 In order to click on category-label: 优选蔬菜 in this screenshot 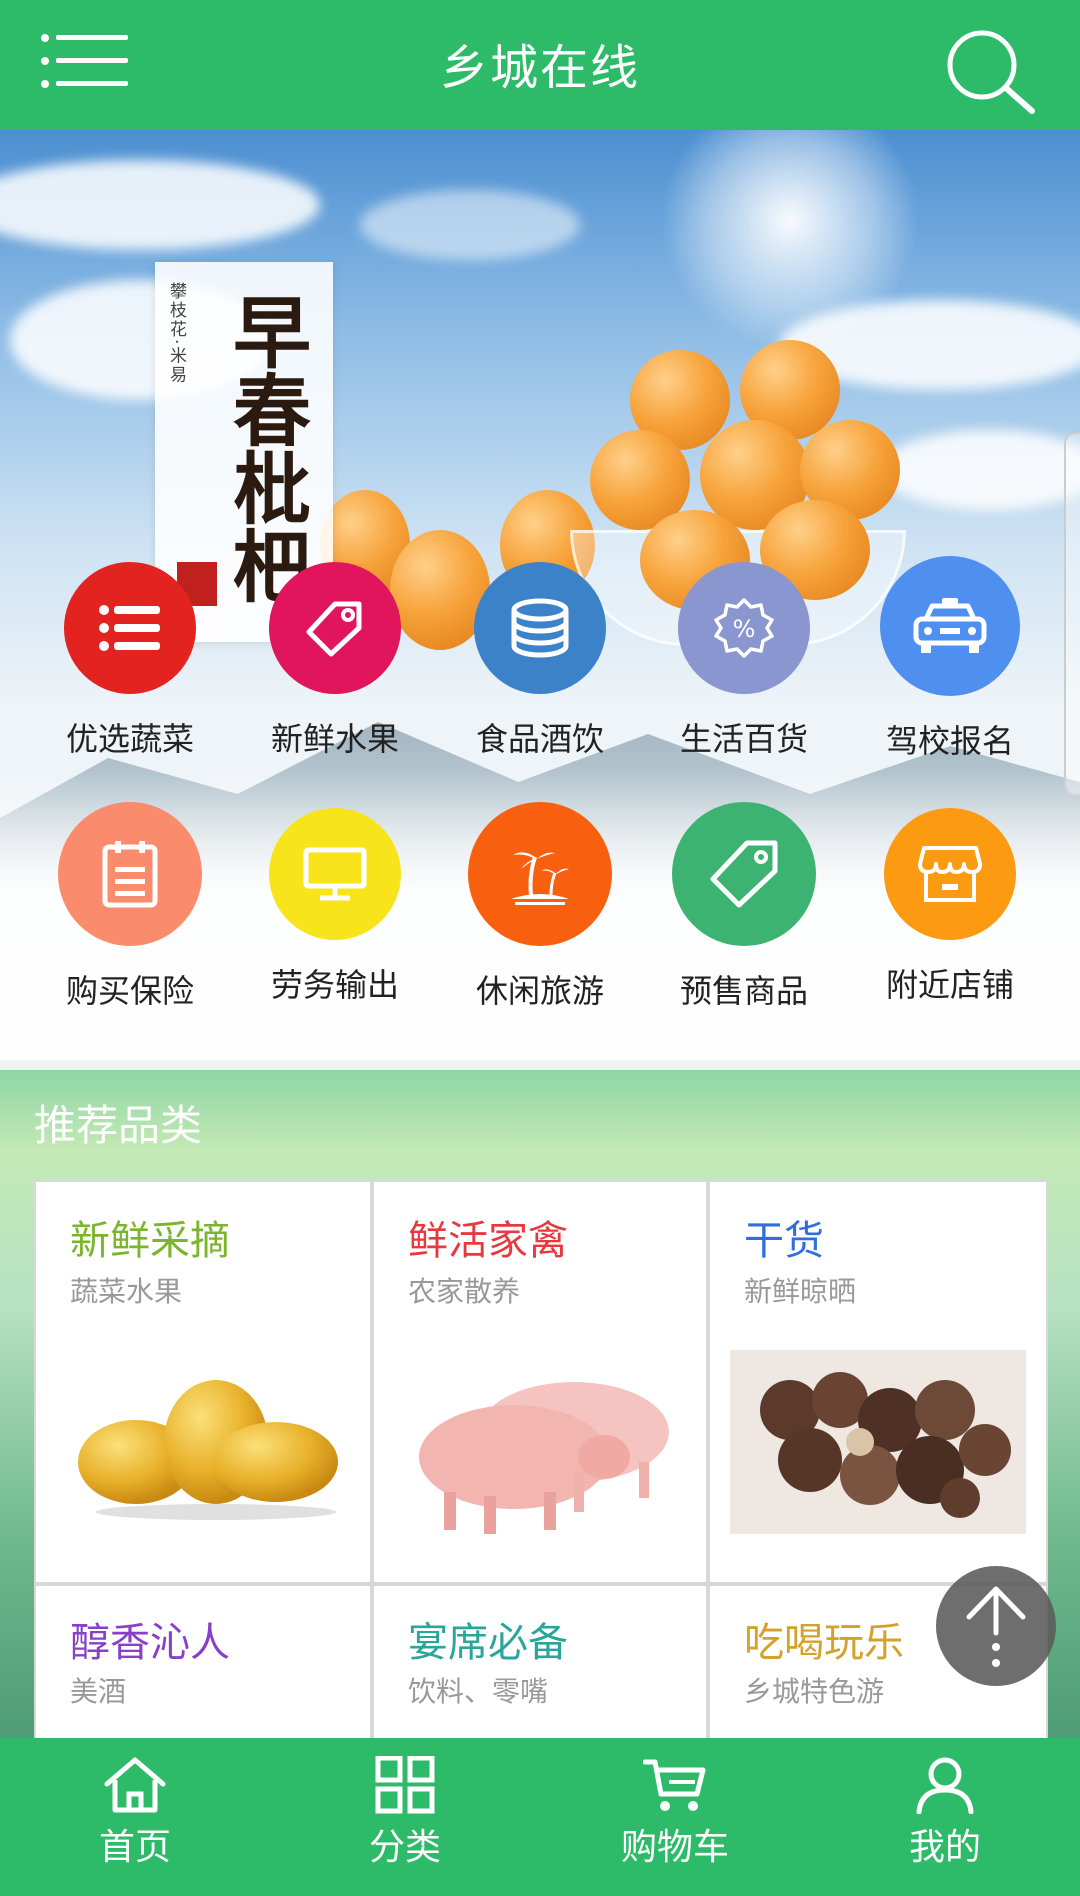, I will do `click(129, 739)`.